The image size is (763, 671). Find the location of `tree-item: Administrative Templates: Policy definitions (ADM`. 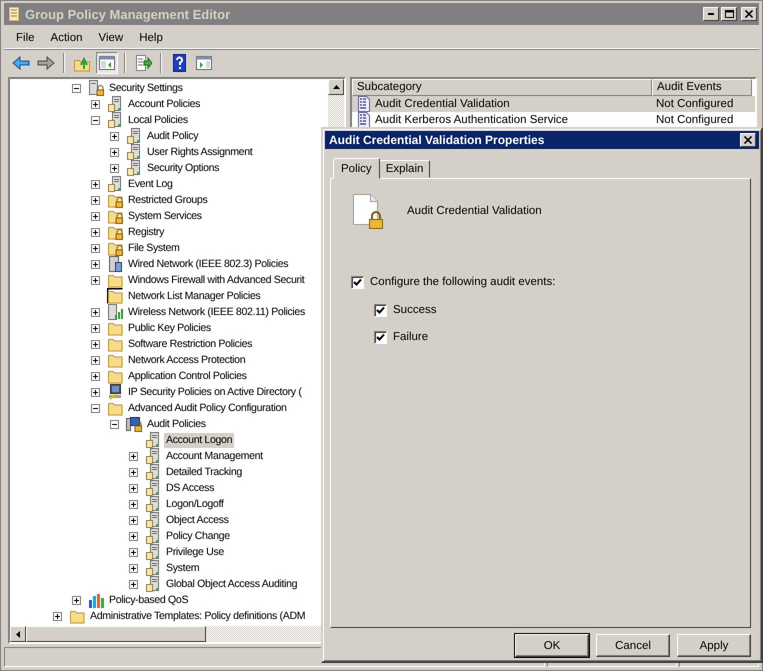

tree-item: Administrative Templates: Policy definitions (ADM is located at coordinates (198, 616).